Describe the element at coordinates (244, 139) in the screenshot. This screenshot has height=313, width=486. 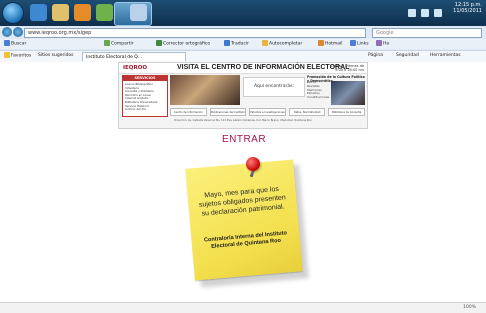
I see `enter-link: ENTRAR` at that location.